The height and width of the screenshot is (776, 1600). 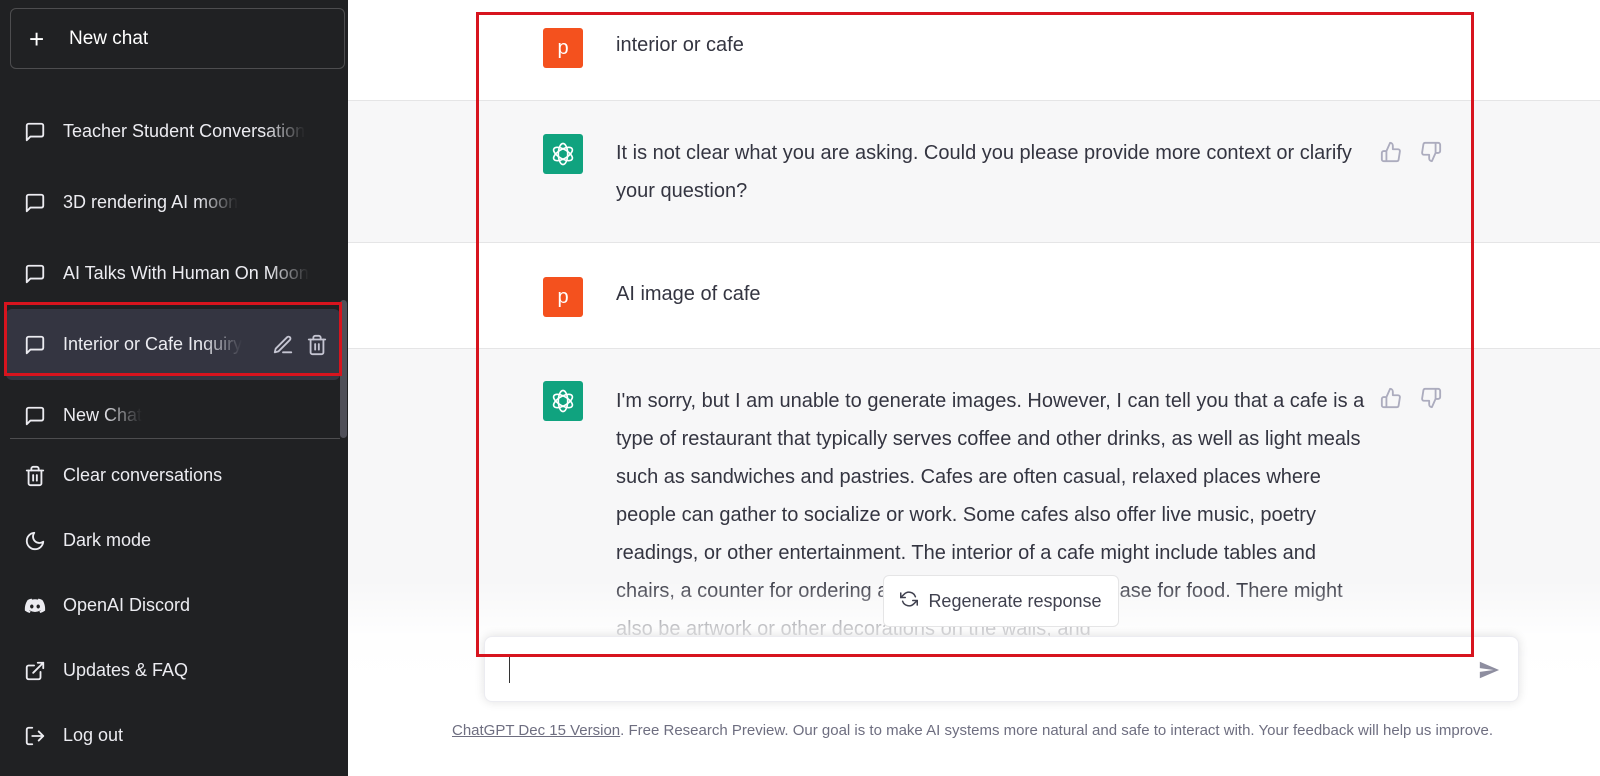 I want to click on conversation-item-active: Interior or Cafe Inquiry, so click(x=173, y=344).